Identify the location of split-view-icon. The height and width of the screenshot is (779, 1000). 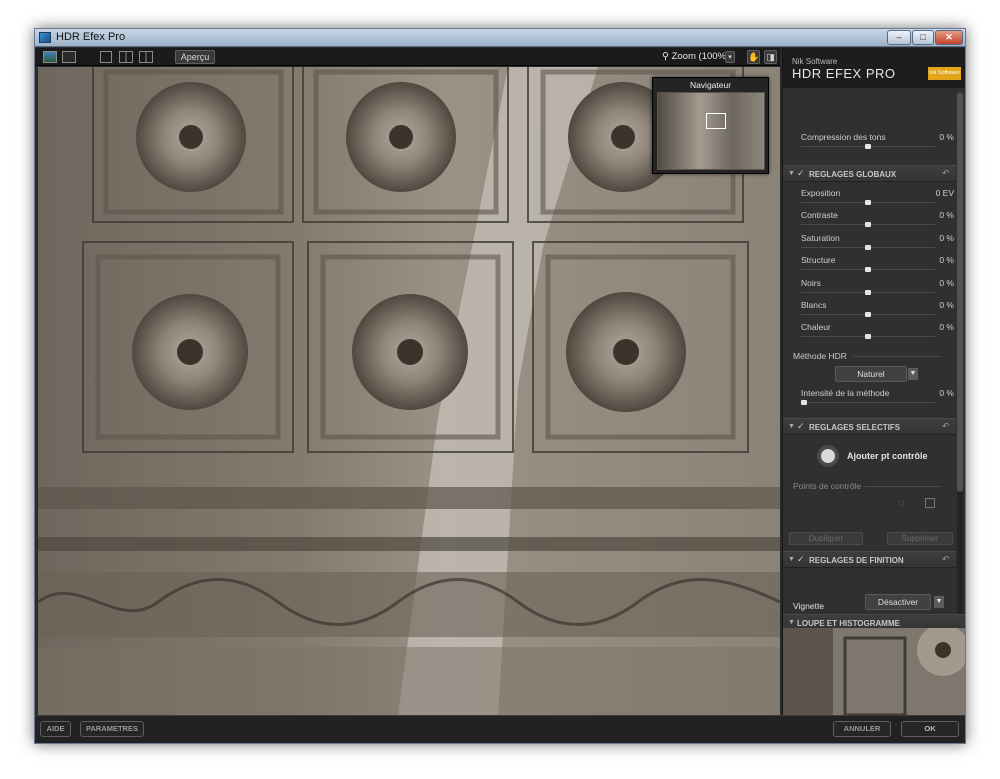
(126, 57).